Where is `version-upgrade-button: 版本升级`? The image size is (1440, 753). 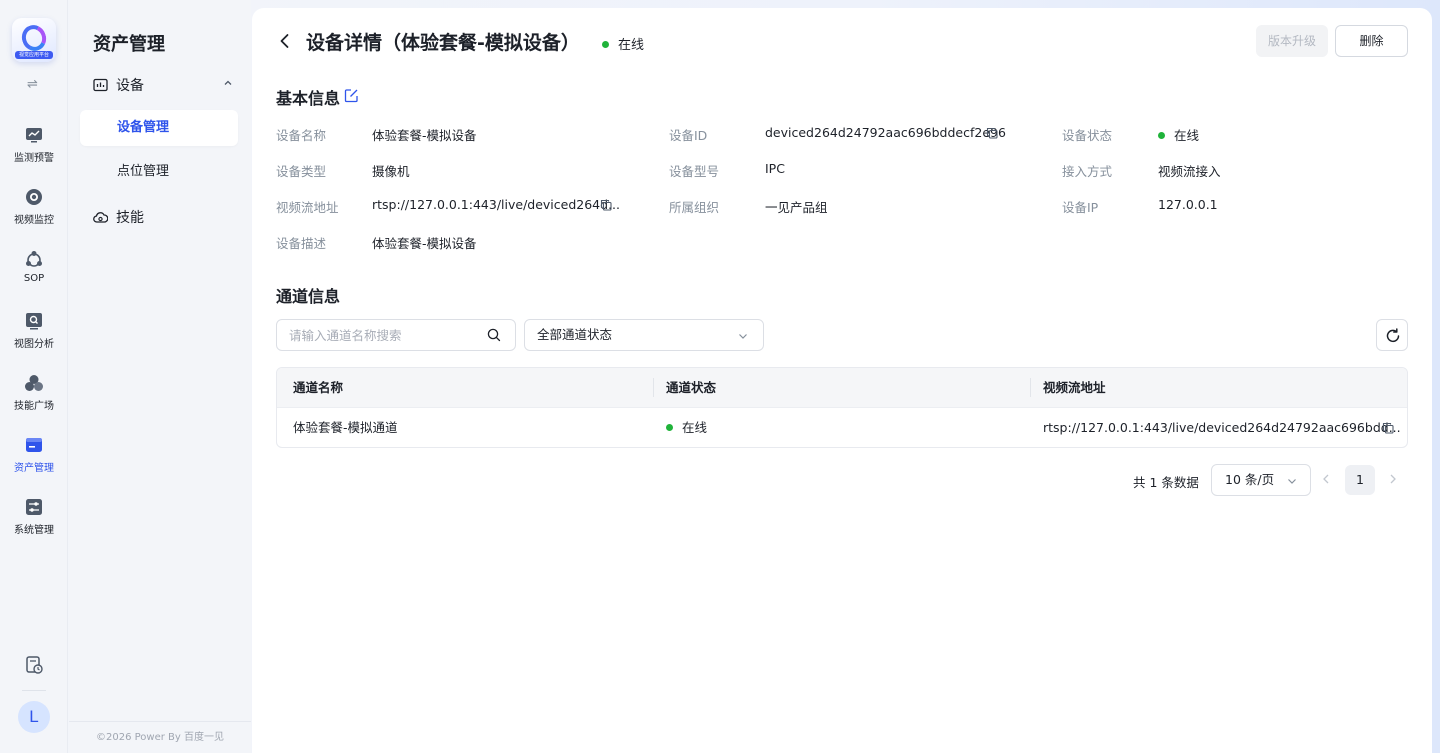
version-upgrade-button: 版本升级 is located at coordinates (1292, 41).